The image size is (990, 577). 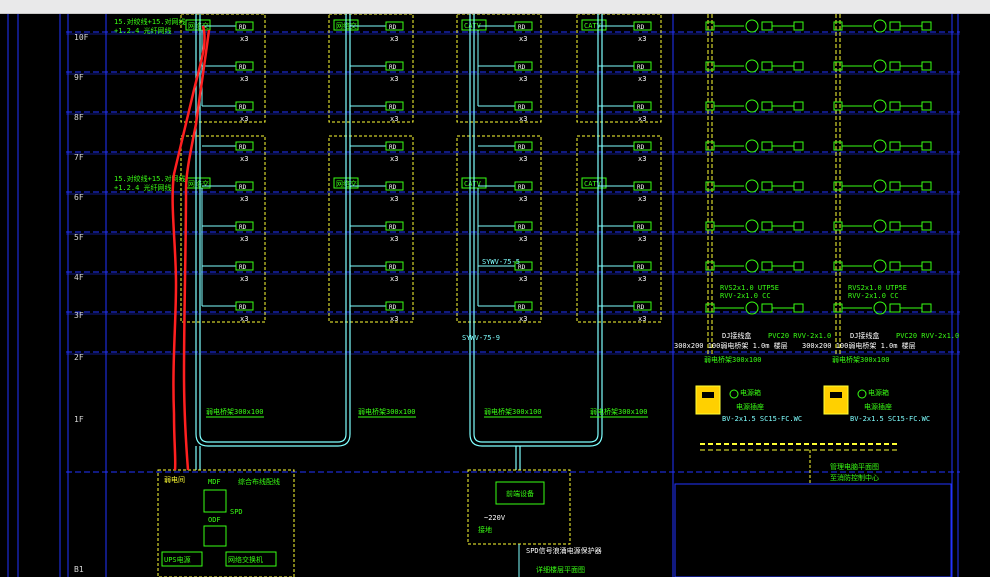 I want to click on distribution-box-label: CATV, so click(x=593, y=184).